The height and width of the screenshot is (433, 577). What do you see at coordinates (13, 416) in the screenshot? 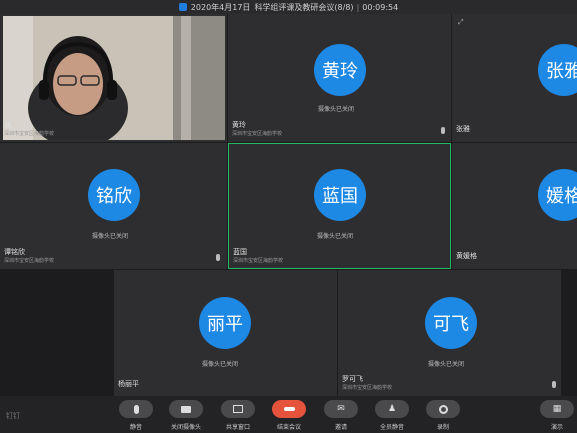
I see `dingtalk-logo: 钉钉` at bounding box center [13, 416].